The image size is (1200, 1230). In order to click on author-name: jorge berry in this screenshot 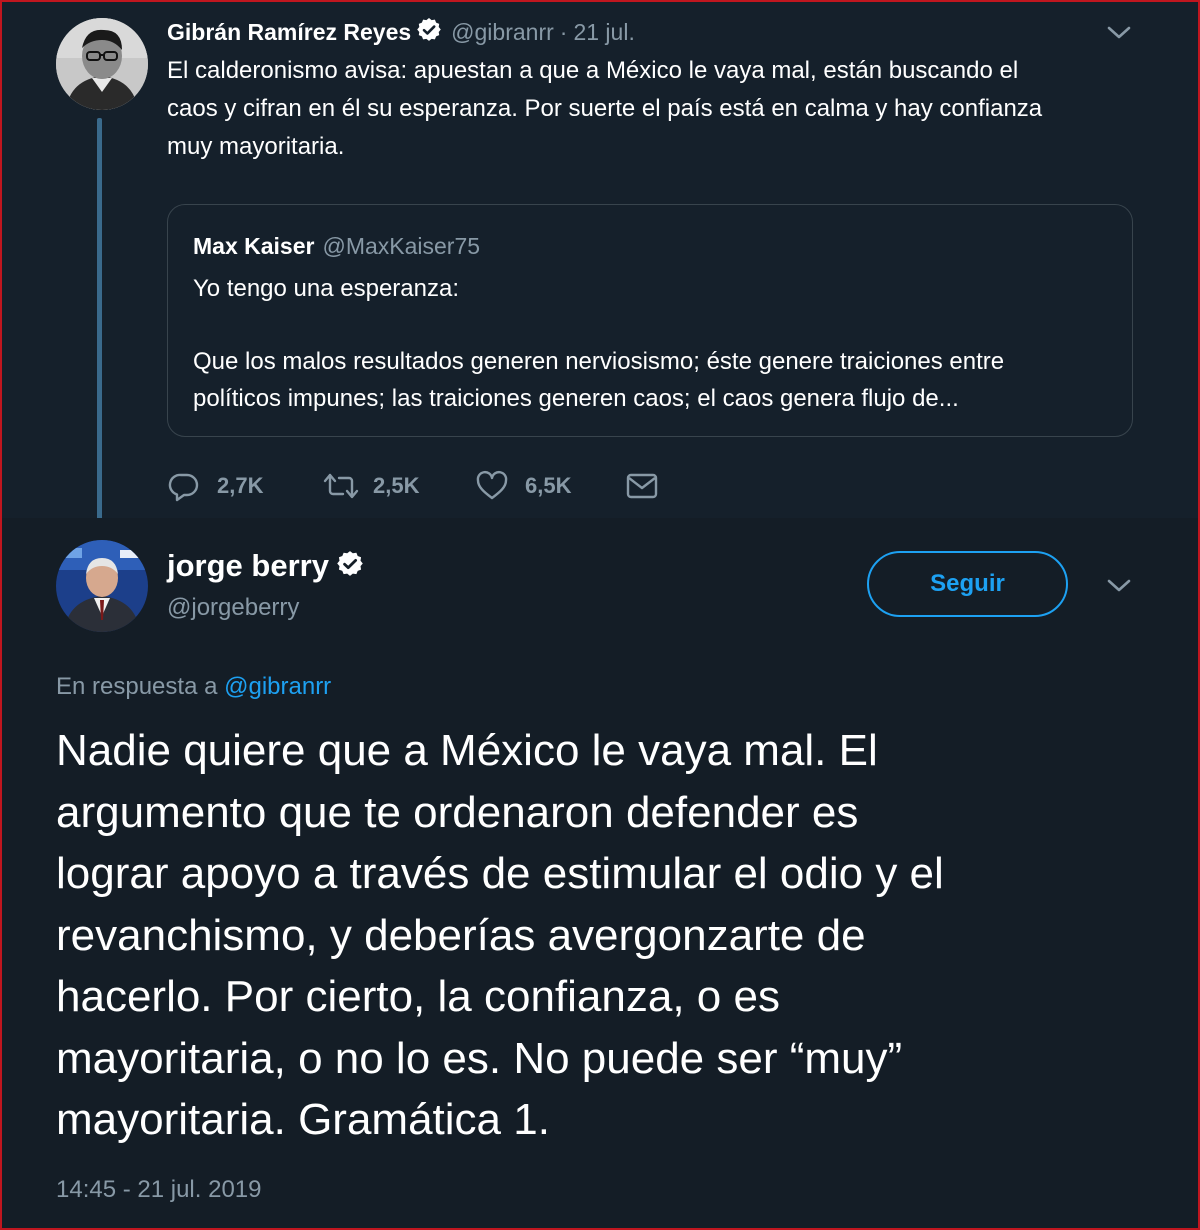, I will do `click(248, 566)`.